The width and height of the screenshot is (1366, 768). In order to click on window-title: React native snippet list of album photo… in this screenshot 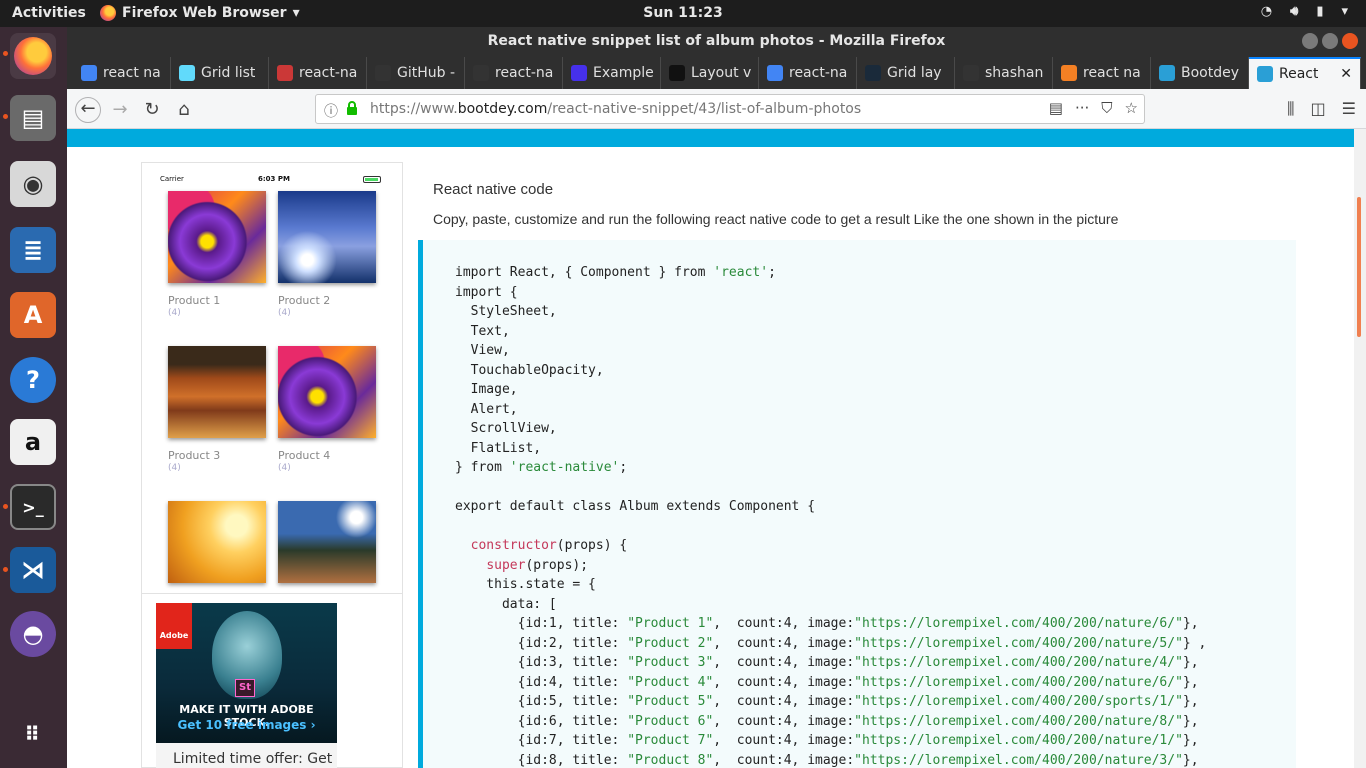, I will do `click(716, 41)`.